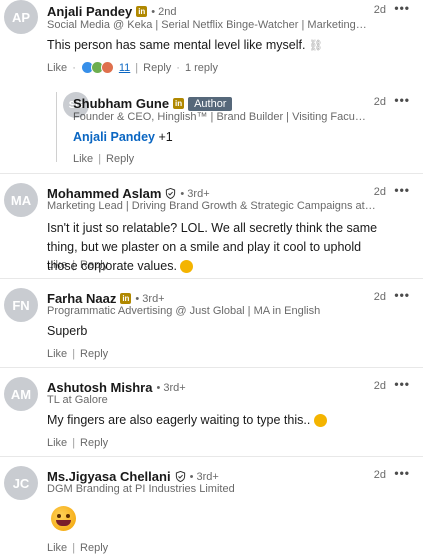 The height and width of the screenshot is (554, 423). Describe the element at coordinates (124, 68) in the screenshot. I see `reaction-count: 11` at that location.